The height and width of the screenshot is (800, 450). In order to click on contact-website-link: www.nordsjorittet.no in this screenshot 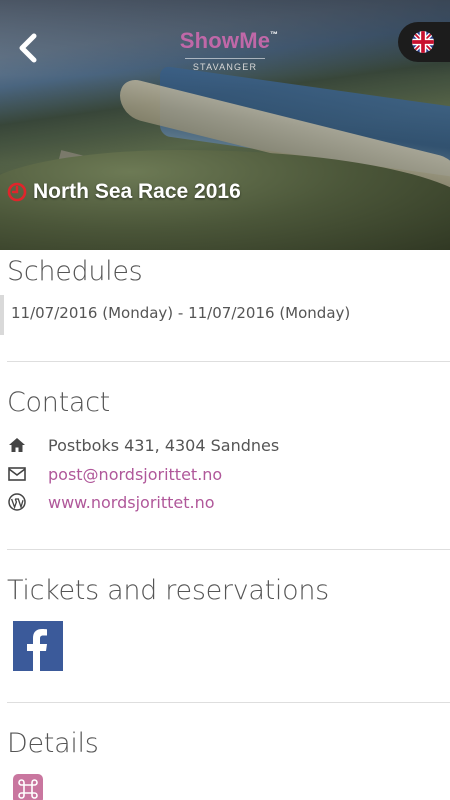, I will do `click(131, 502)`.